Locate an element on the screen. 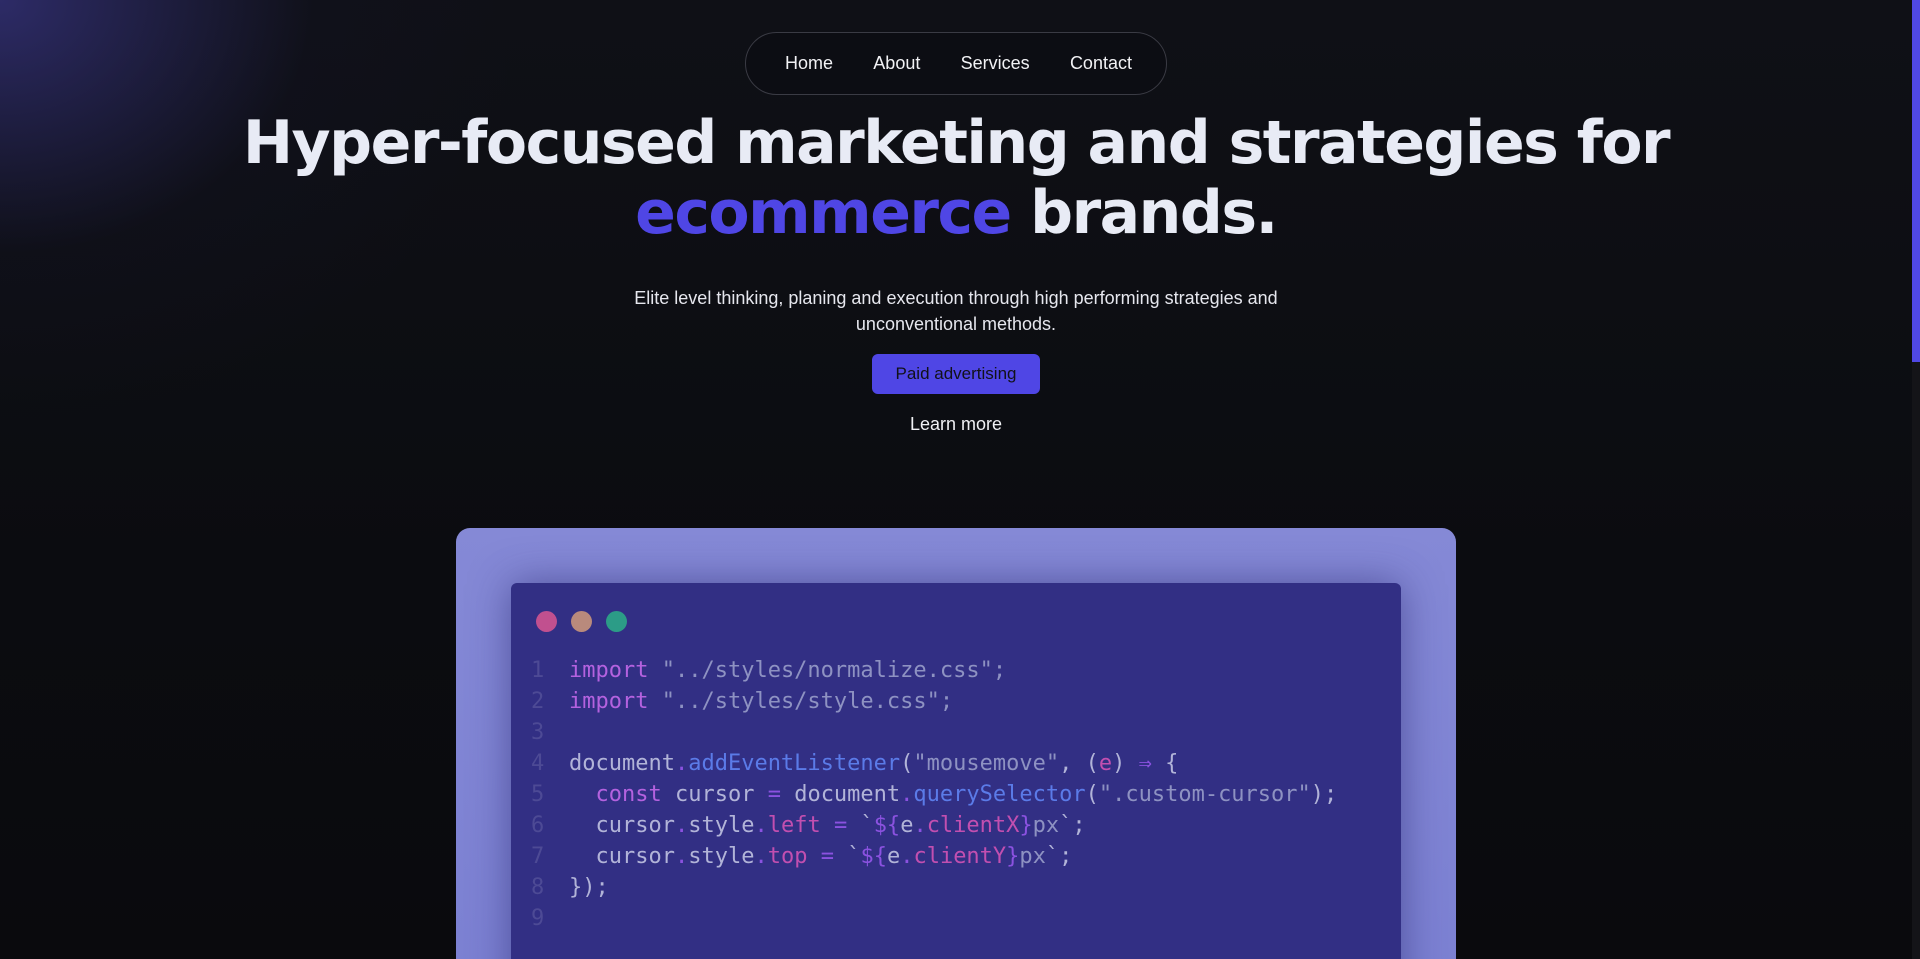  code-token: ".custom-cursor" is located at coordinates (1204, 794).